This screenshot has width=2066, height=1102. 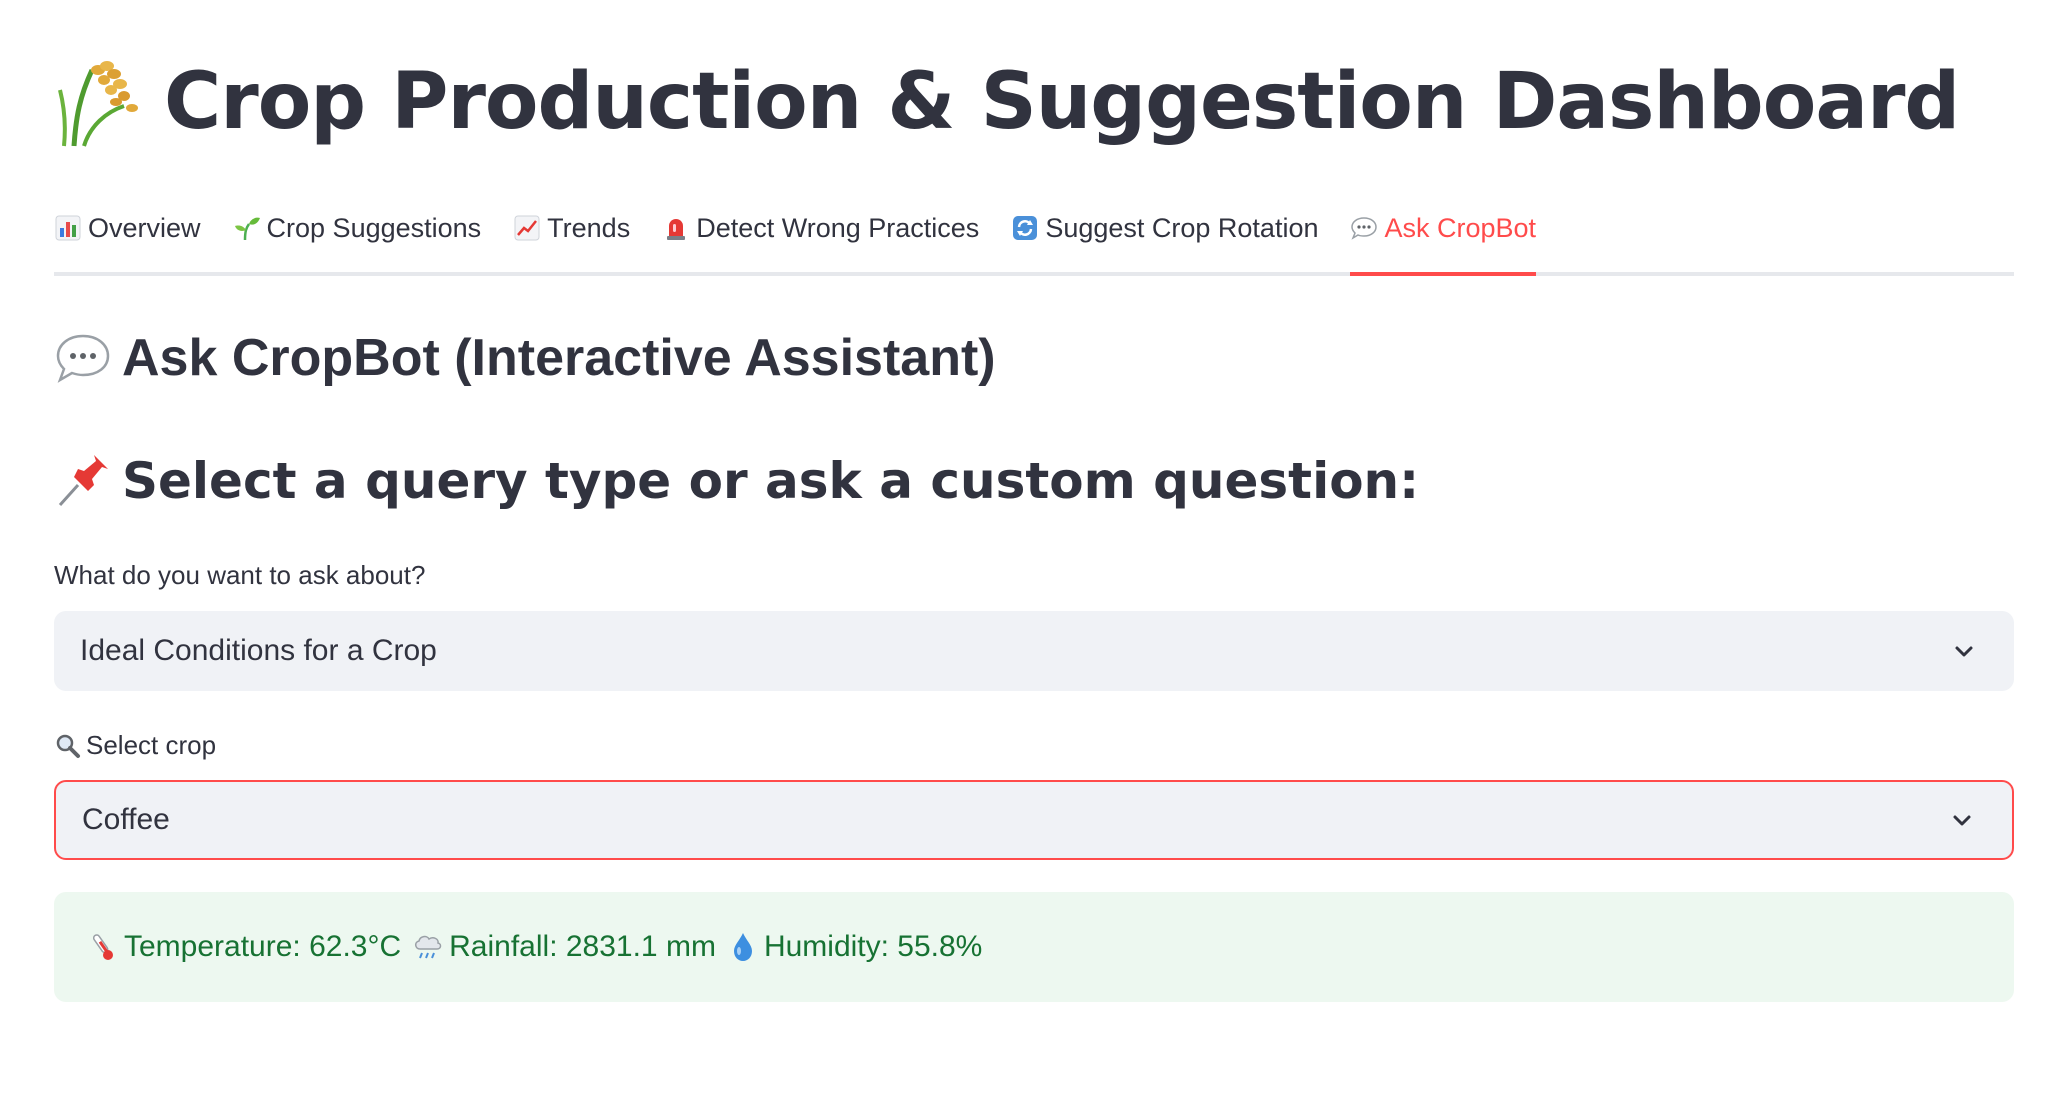 I want to click on tab-overview: Overview, so click(x=127, y=228).